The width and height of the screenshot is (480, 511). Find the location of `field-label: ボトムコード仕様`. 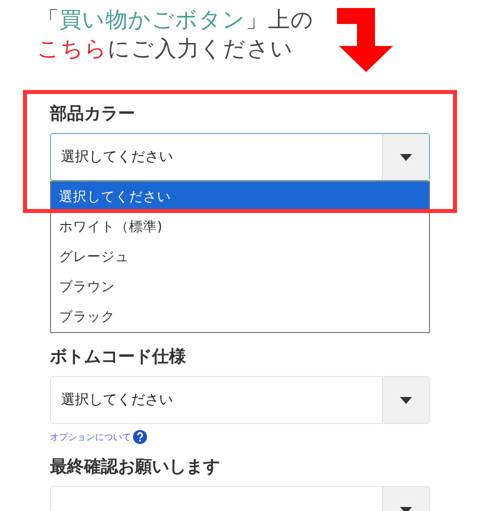

field-label: ボトムコード仕様 is located at coordinates (118, 357).